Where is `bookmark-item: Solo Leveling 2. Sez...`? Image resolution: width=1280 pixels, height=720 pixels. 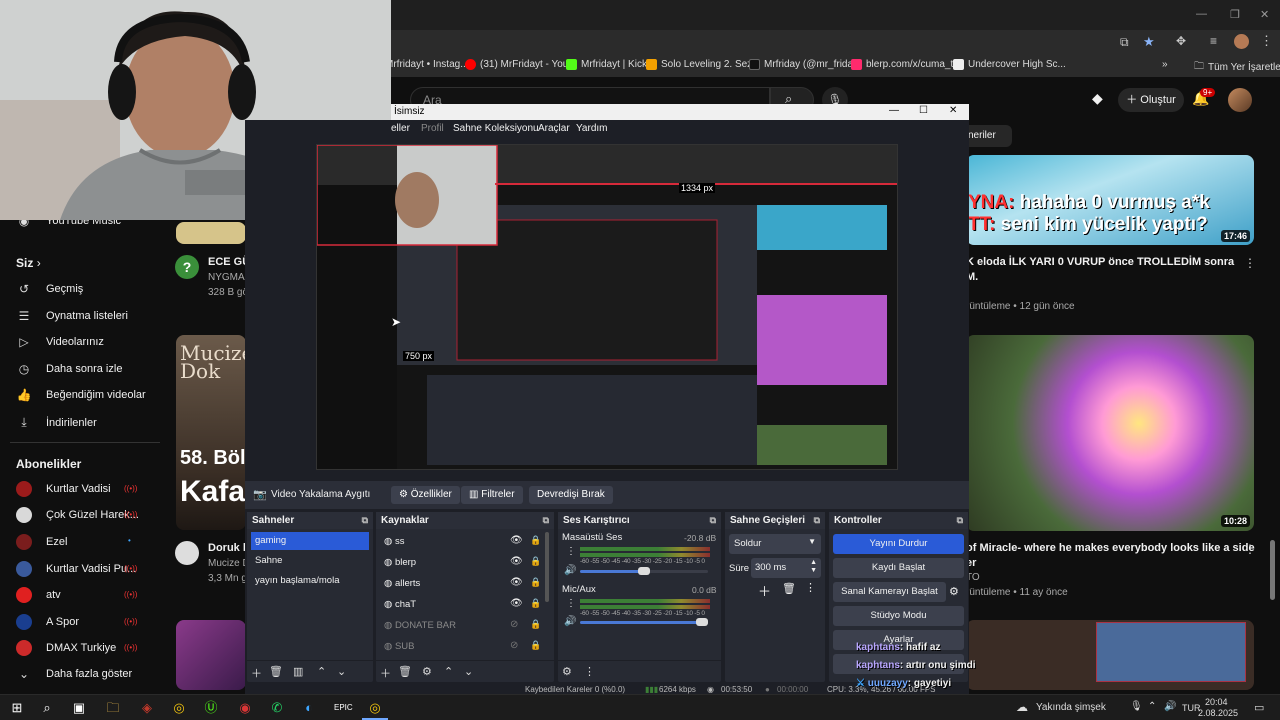 bookmark-item: Solo Leveling 2. Sez... is located at coordinates (703, 64).